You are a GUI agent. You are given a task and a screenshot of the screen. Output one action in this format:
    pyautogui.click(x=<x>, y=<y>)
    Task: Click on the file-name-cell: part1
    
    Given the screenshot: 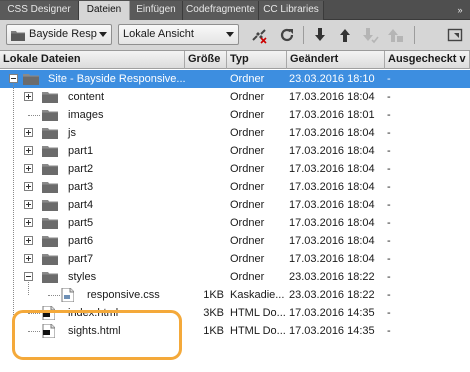 What is the action you would take?
    pyautogui.click(x=92, y=151)
    